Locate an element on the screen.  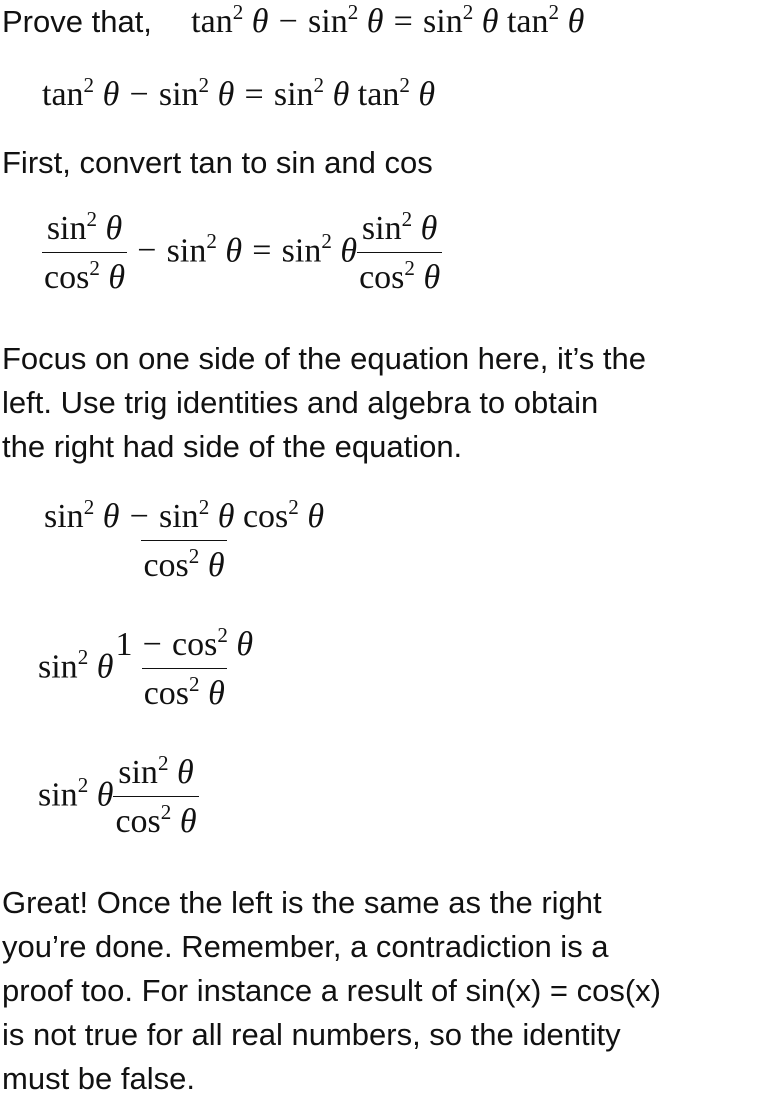
prove-label: Prove that, is located at coordinates (77, 21).